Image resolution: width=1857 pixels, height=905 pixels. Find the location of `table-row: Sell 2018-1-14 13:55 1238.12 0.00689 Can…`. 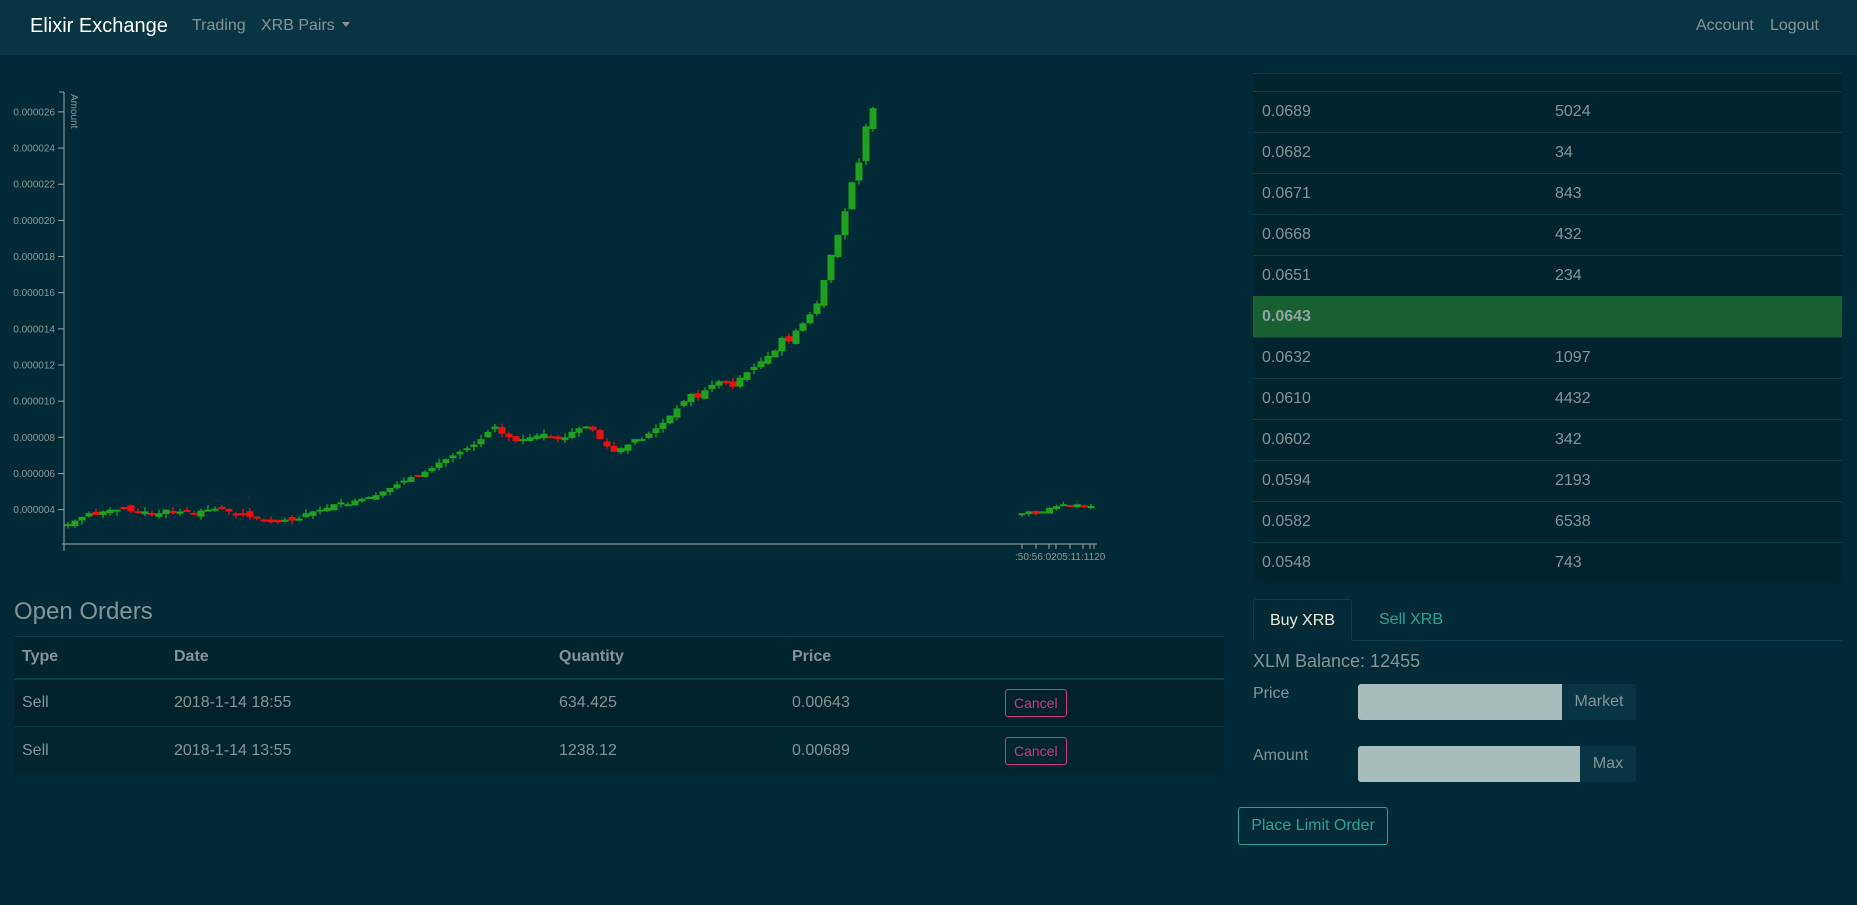

table-row: Sell 2018-1-14 13:55 1238.12 0.00689 Can… is located at coordinates (619, 750).